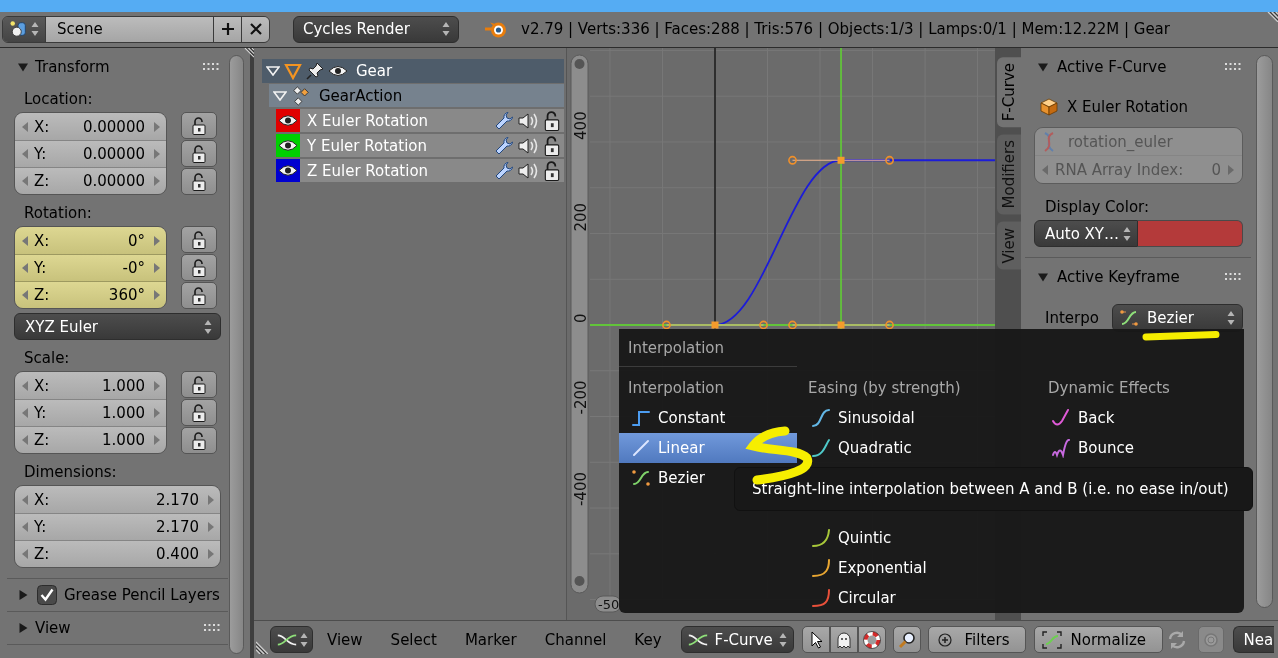  Describe the element at coordinates (58, 99) in the screenshot. I see `field-label: Location:` at that location.